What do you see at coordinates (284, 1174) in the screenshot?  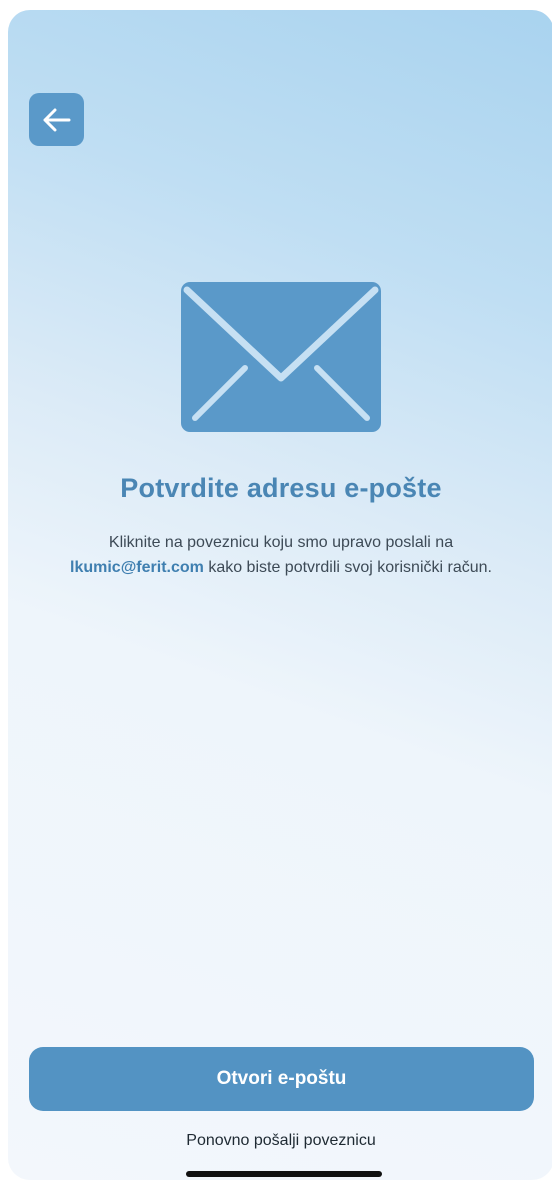 I see `home-indicator` at bounding box center [284, 1174].